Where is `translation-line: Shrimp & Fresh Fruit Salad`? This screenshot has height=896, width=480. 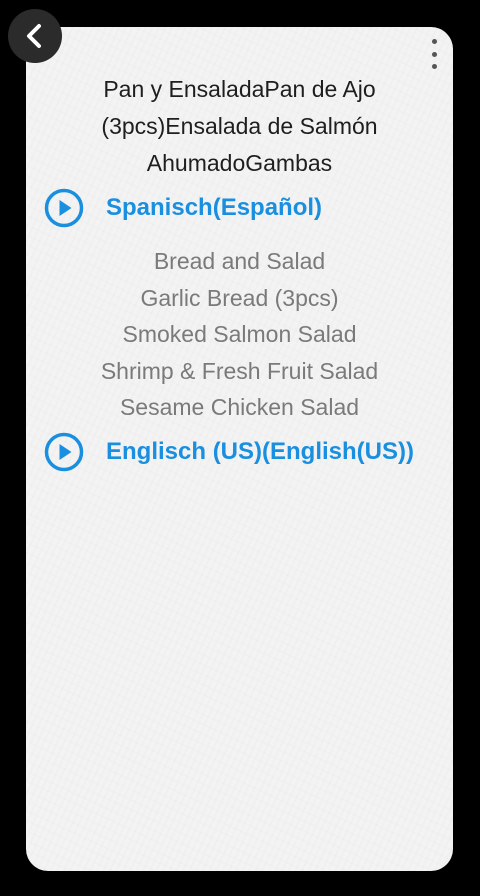
translation-line: Shrimp & Fresh Fruit Salad is located at coordinates (239, 370).